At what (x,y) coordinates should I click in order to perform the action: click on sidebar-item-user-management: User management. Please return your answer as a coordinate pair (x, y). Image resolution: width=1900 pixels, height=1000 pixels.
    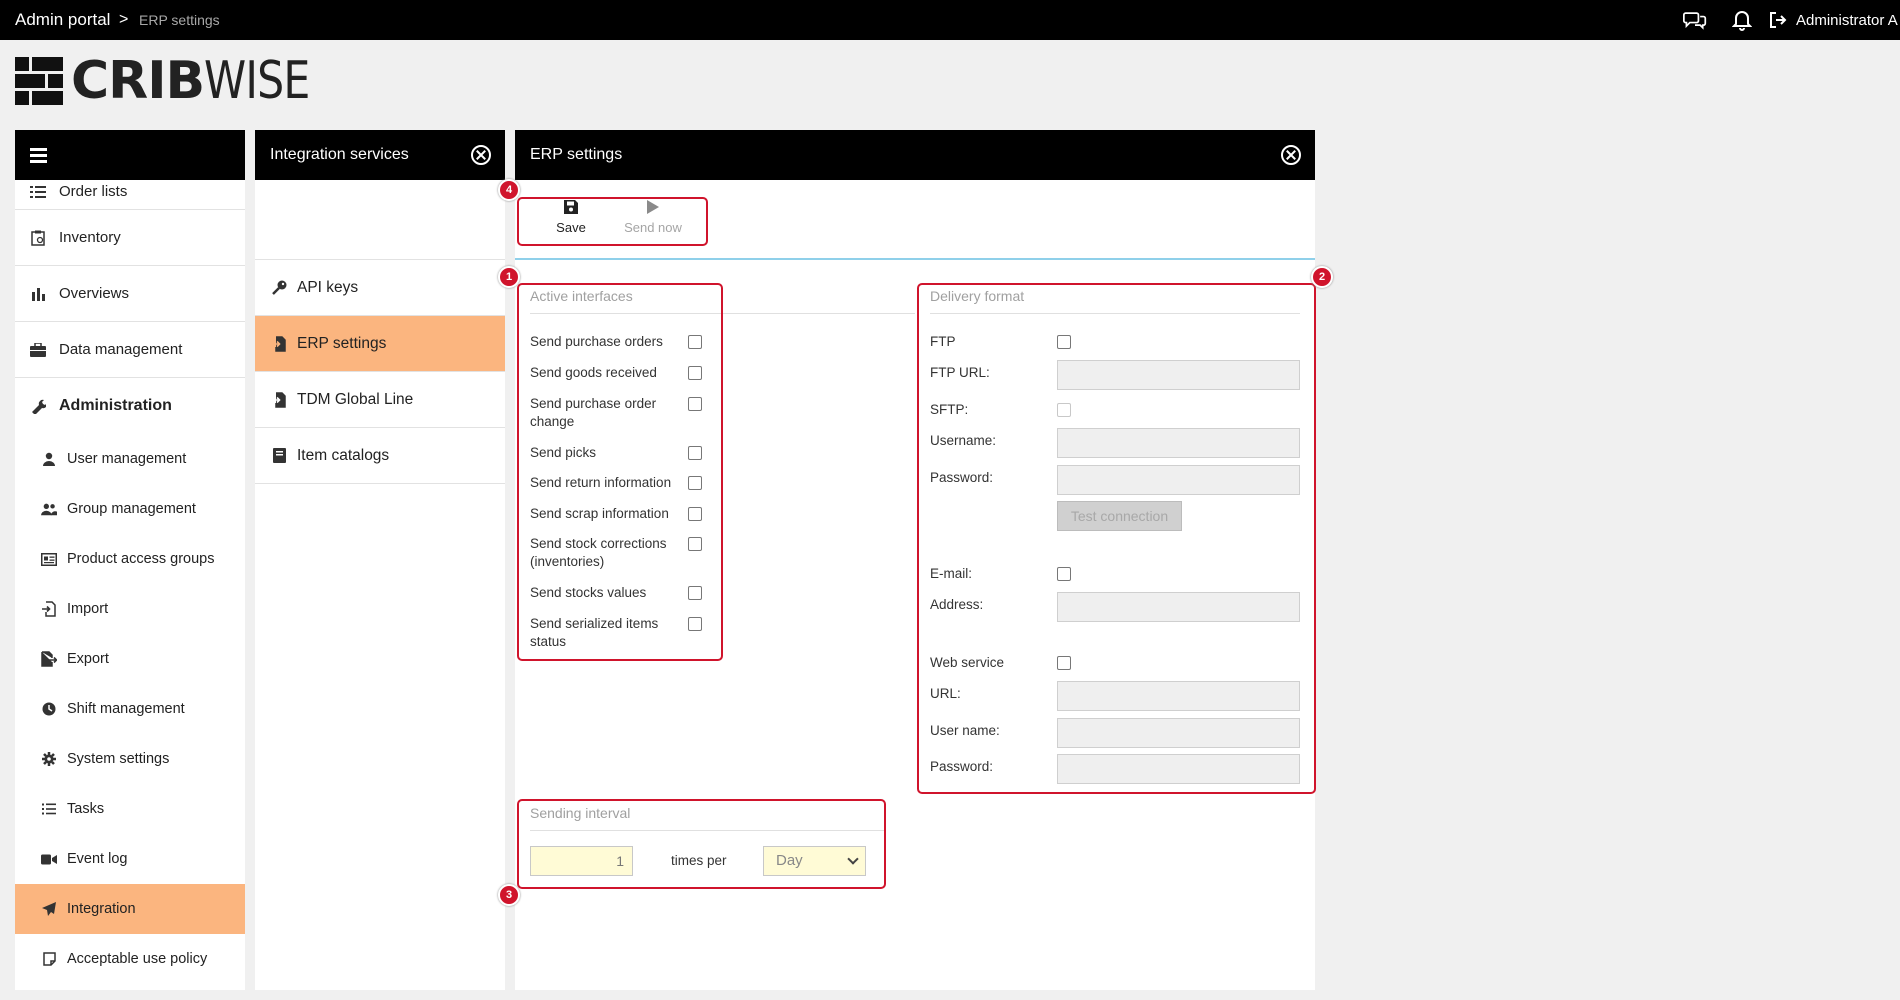
    Looking at the image, I should click on (130, 459).